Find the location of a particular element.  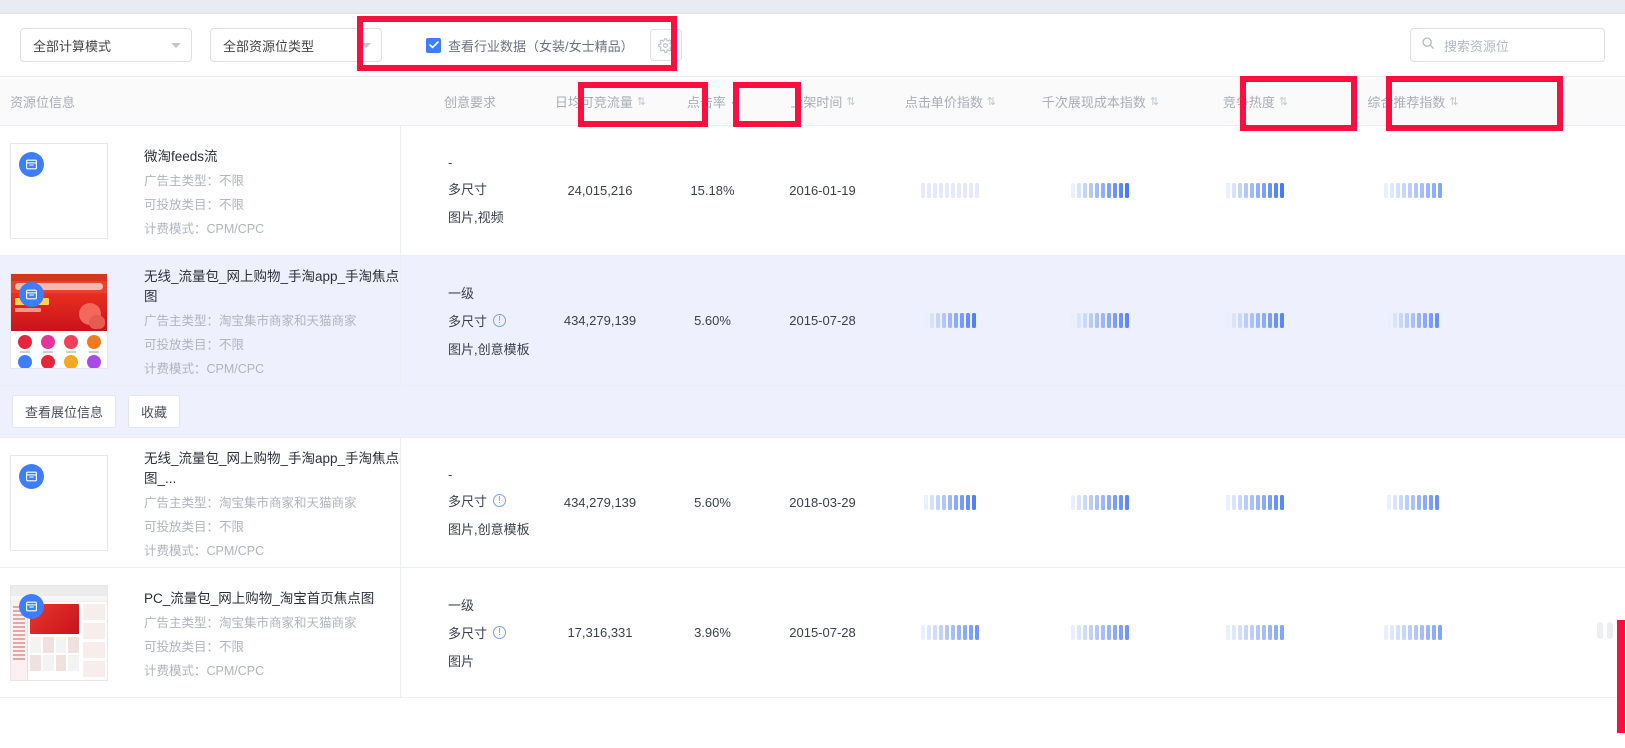

scroll-indicator is located at coordinates (1605, 630).